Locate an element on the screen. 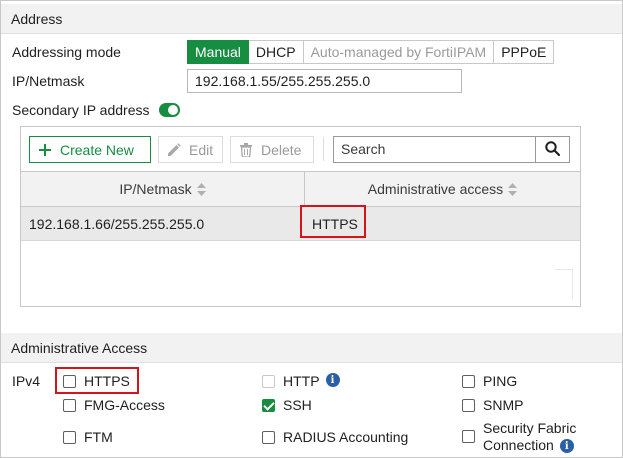 The image size is (623, 458). column-header-administrative-access: Administrative access is located at coordinates (442, 189).